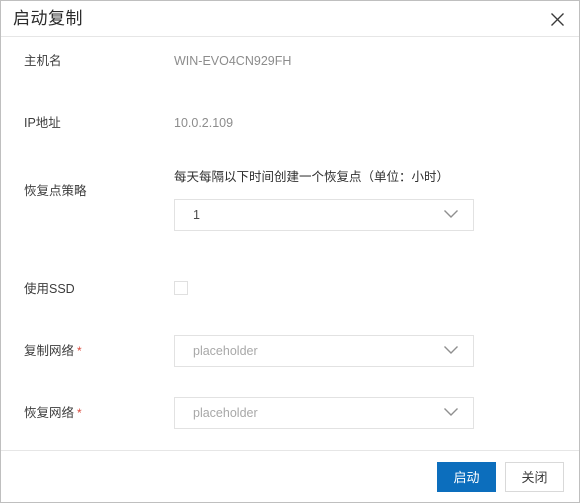 The image size is (580, 503). Describe the element at coordinates (312, 177) in the screenshot. I see `recovery-point-policy-description: 每天每隔以下时间创建一个恢复点（单位：小时）` at that location.